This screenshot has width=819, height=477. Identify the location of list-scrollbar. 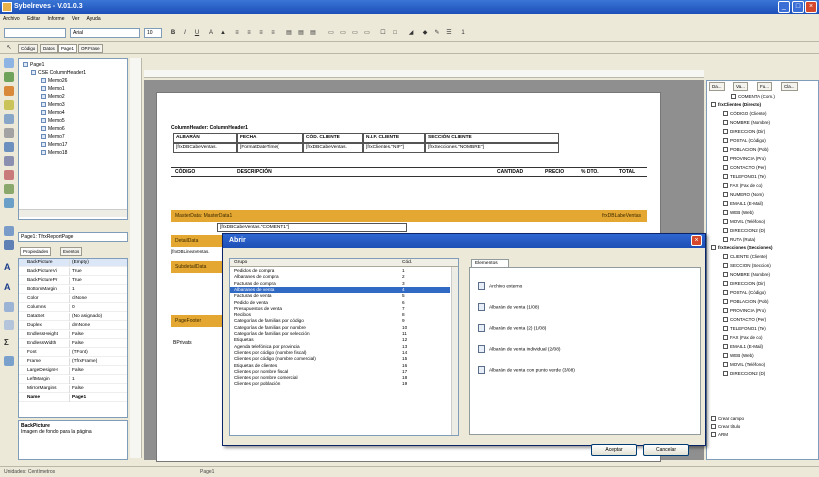
(454, 351).